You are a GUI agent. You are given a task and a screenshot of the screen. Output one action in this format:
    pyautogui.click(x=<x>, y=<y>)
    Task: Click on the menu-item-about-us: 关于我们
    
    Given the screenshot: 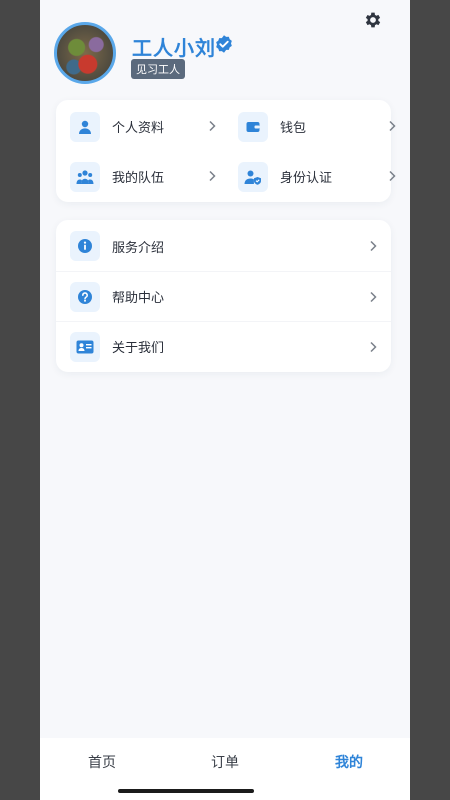 What is the action you would take?
    pyautogui.click(x=223, y=346)
    